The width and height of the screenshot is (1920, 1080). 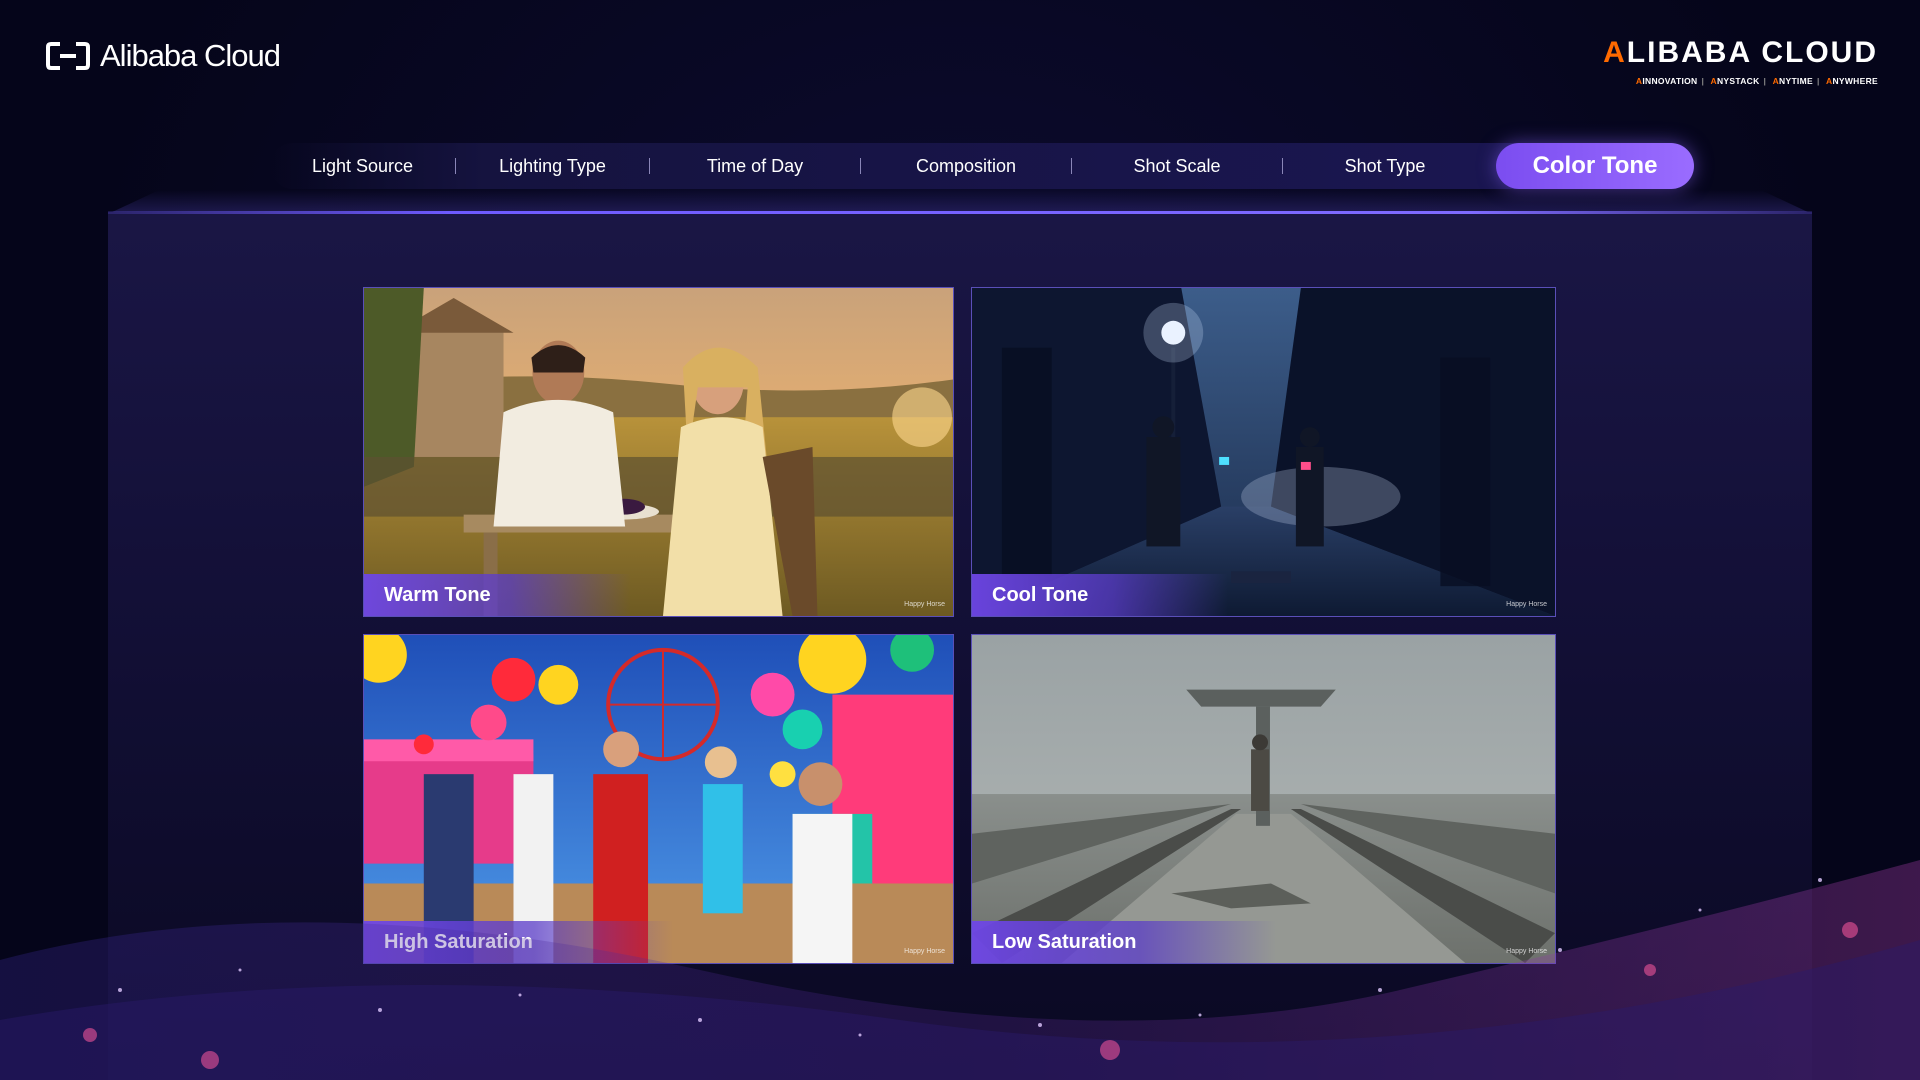 I want to click on high-saturation-image, so click(x=658, y=799).